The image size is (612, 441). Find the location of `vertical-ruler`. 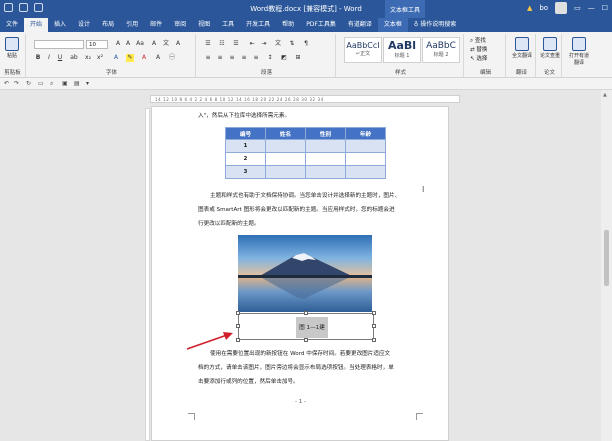

vertical-ruler is located at coordinates (147, 274).